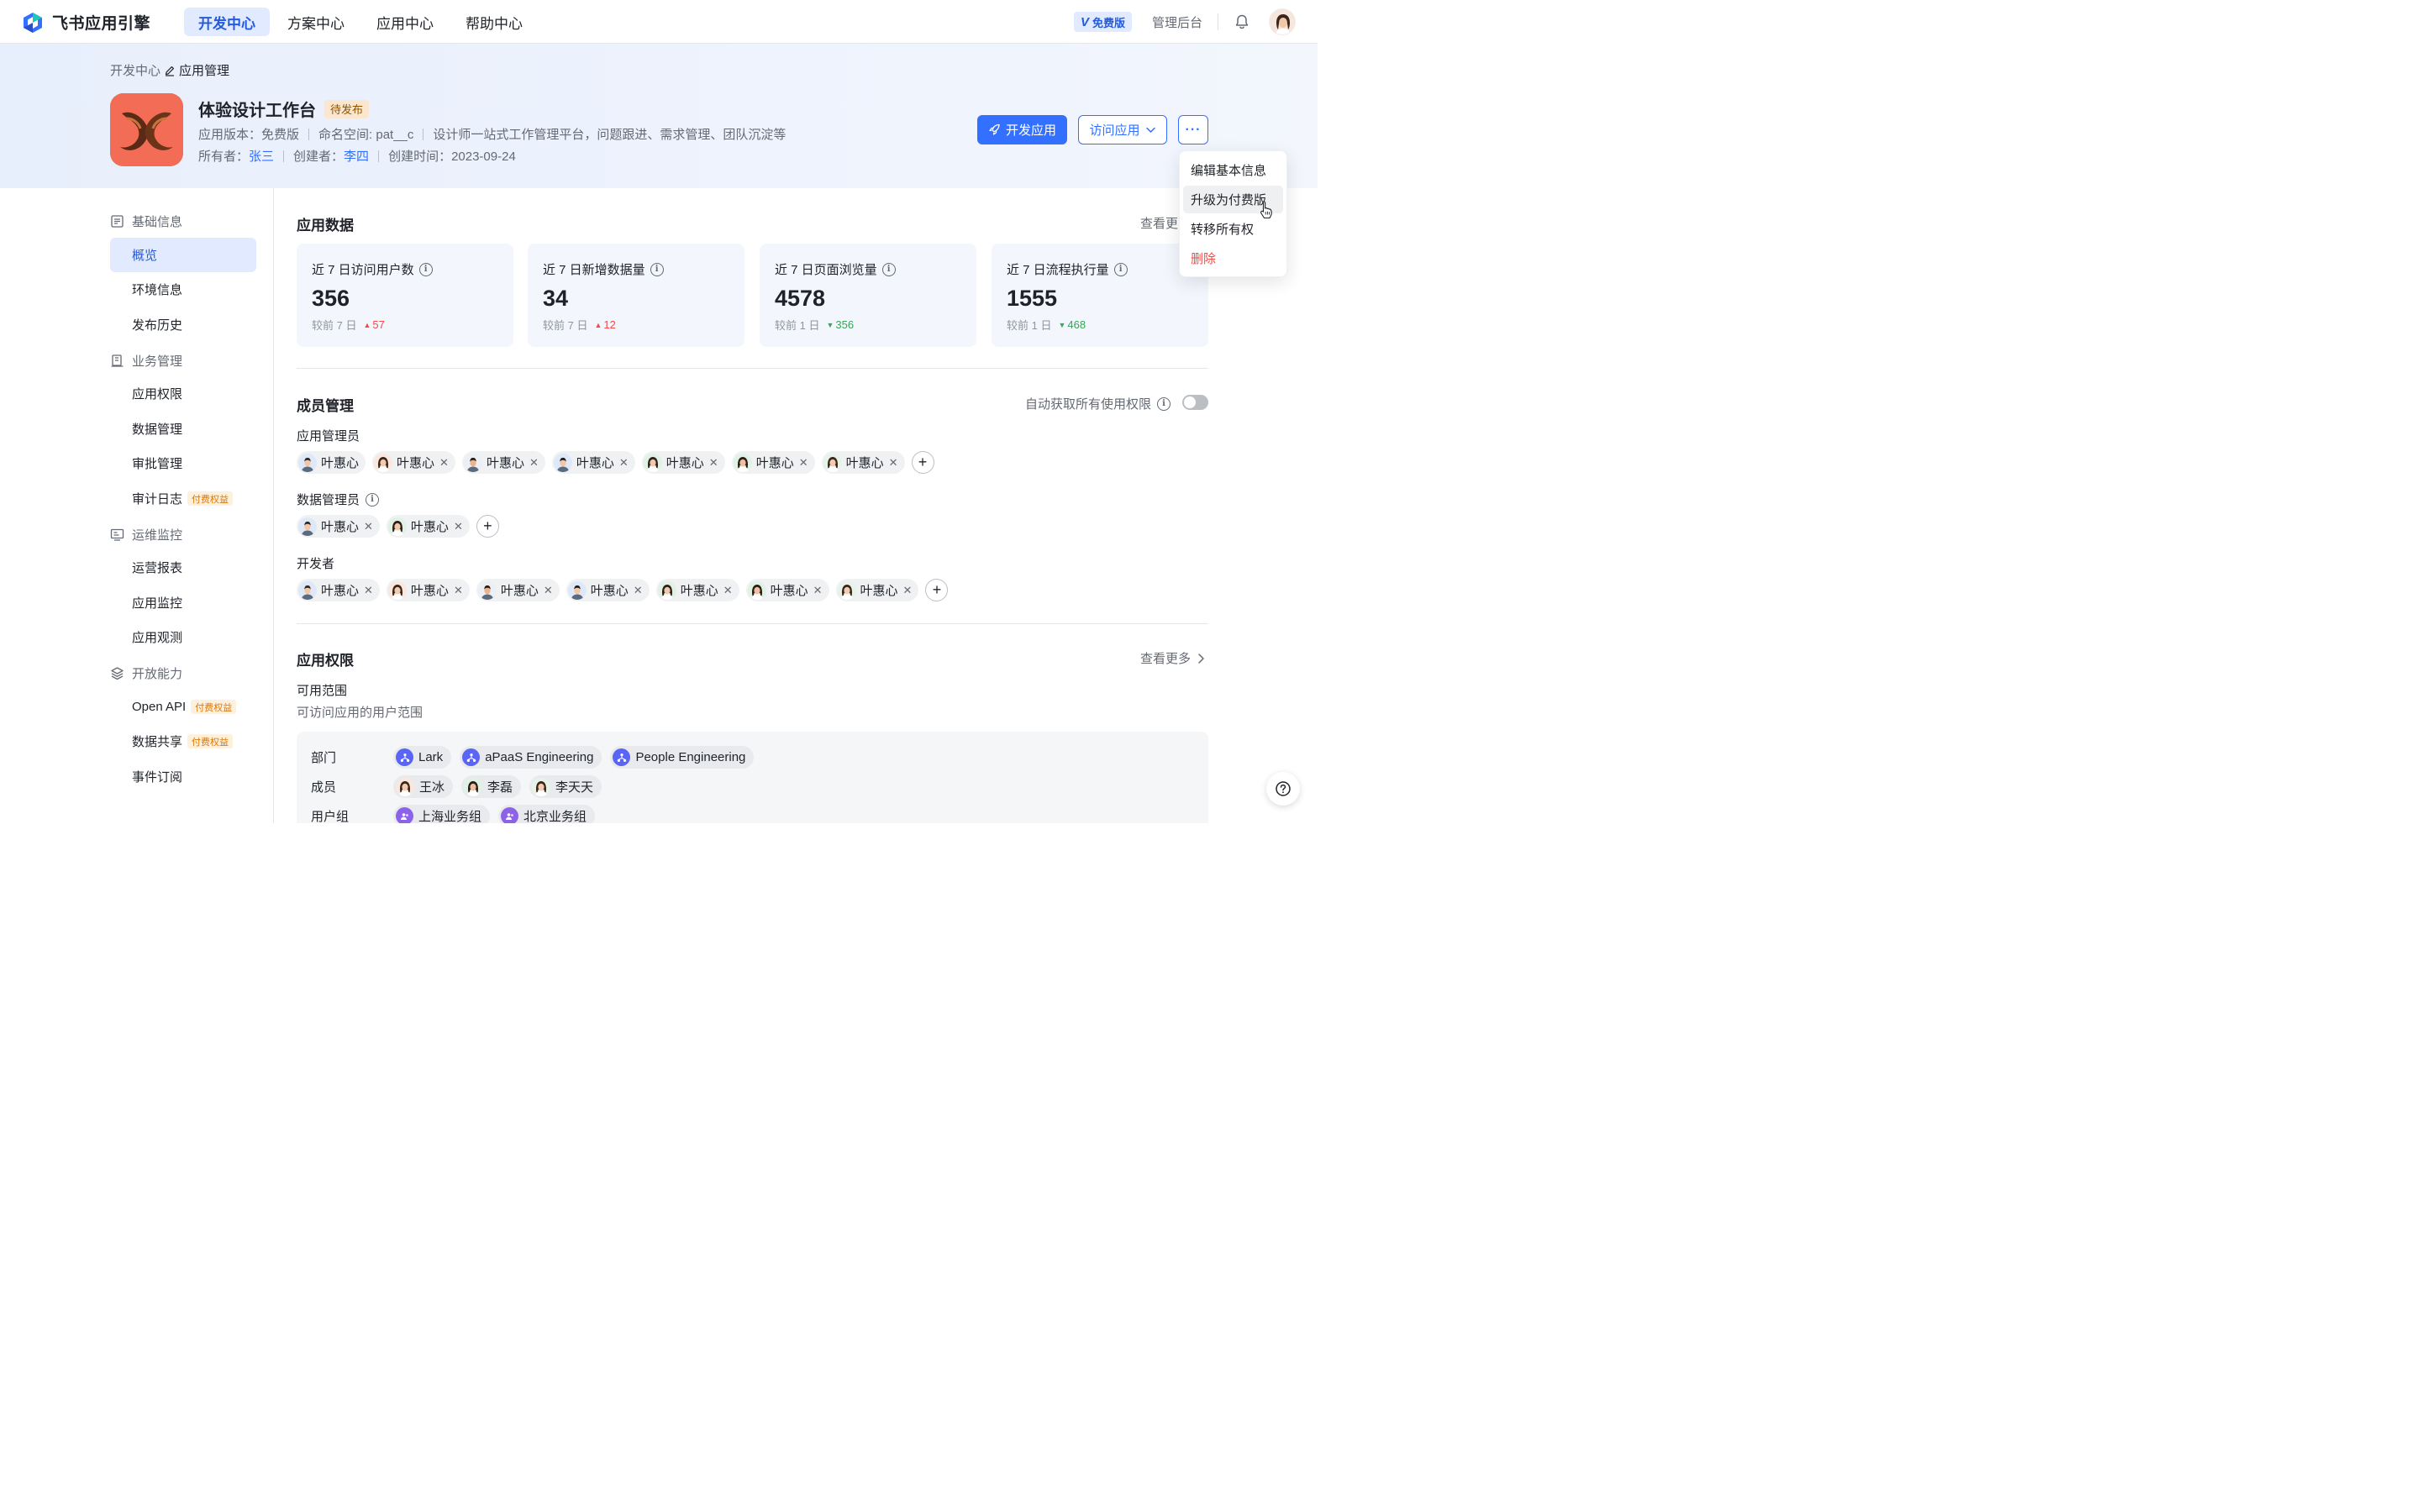 The height and width of the screenshot is (1512, 2420). What do you see at coordinates (101, 24) in the screenshot?
I see `brand-name: 飞书应用引擎` at bounding box center [101, 24].